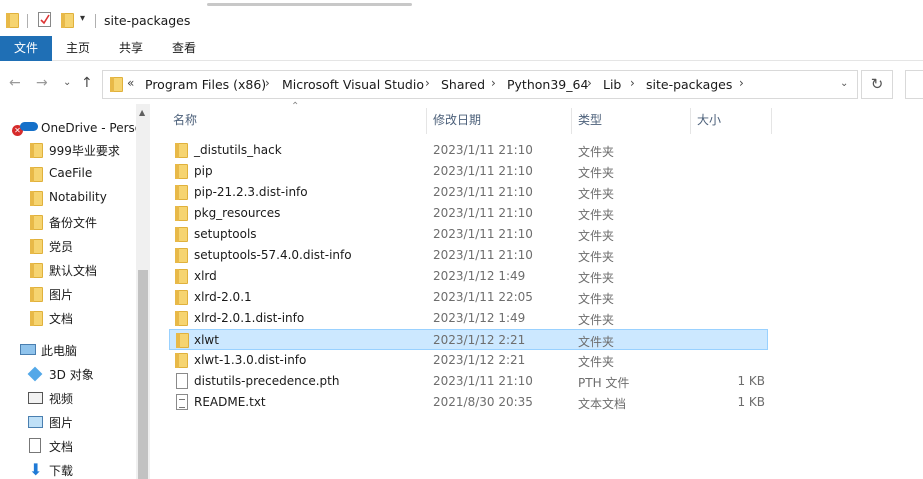  Describe the element at coordinates (142, 112) in the screenshot. I see `scroll-up-arrow-icon: ▲` at that location.